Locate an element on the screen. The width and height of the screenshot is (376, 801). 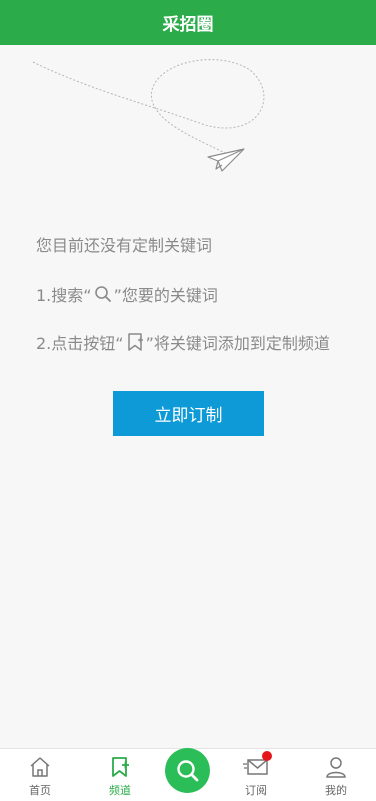
paper-plane-icon is located at coordinates (148, 115).